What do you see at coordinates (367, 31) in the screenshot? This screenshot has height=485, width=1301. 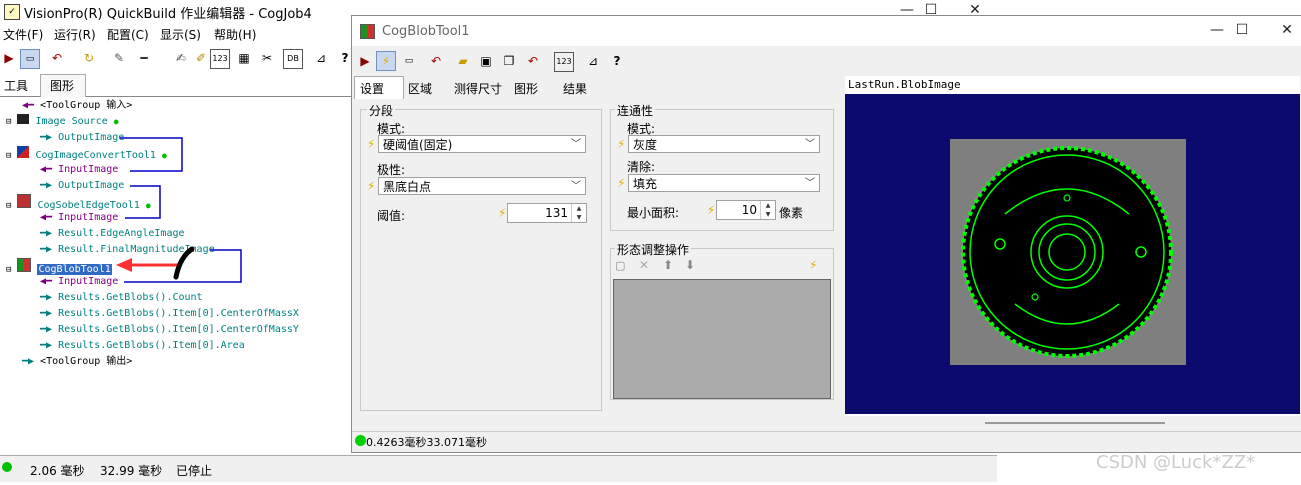 I see `blob-tool-icon` at bounding box center [367, 31].